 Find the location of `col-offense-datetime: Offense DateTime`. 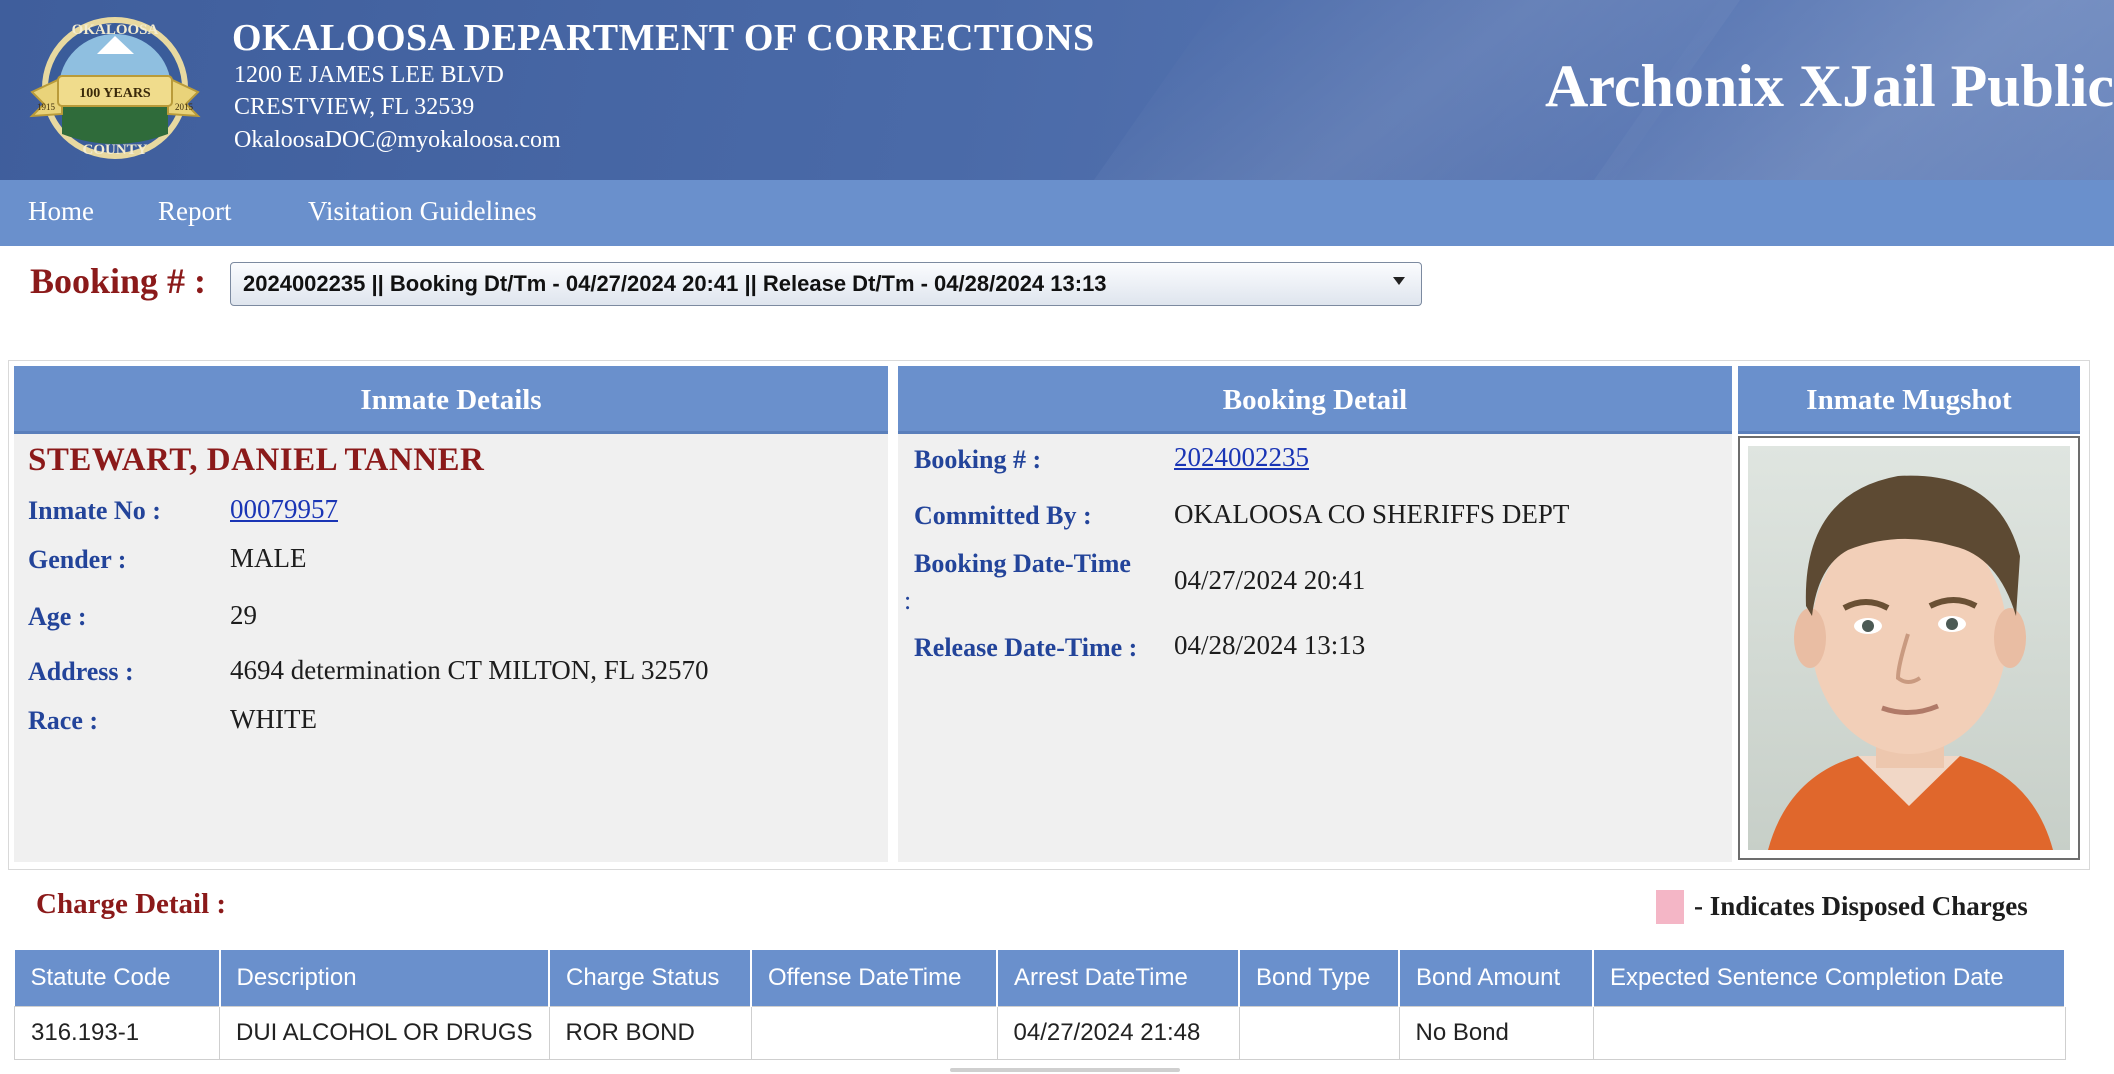

col-offense-datetime: Offense DateTime is located at coordinates (874, 978).